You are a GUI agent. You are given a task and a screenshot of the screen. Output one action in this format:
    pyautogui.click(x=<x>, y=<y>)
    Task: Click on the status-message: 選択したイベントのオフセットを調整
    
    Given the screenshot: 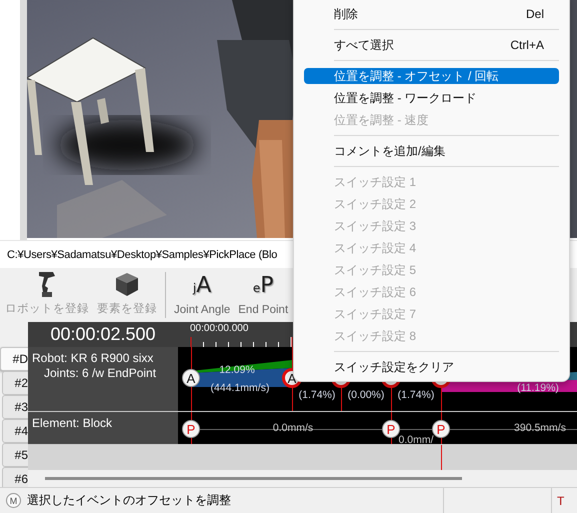 What is the action you would take?
    pyautogui.click(x=129, y=500)
    